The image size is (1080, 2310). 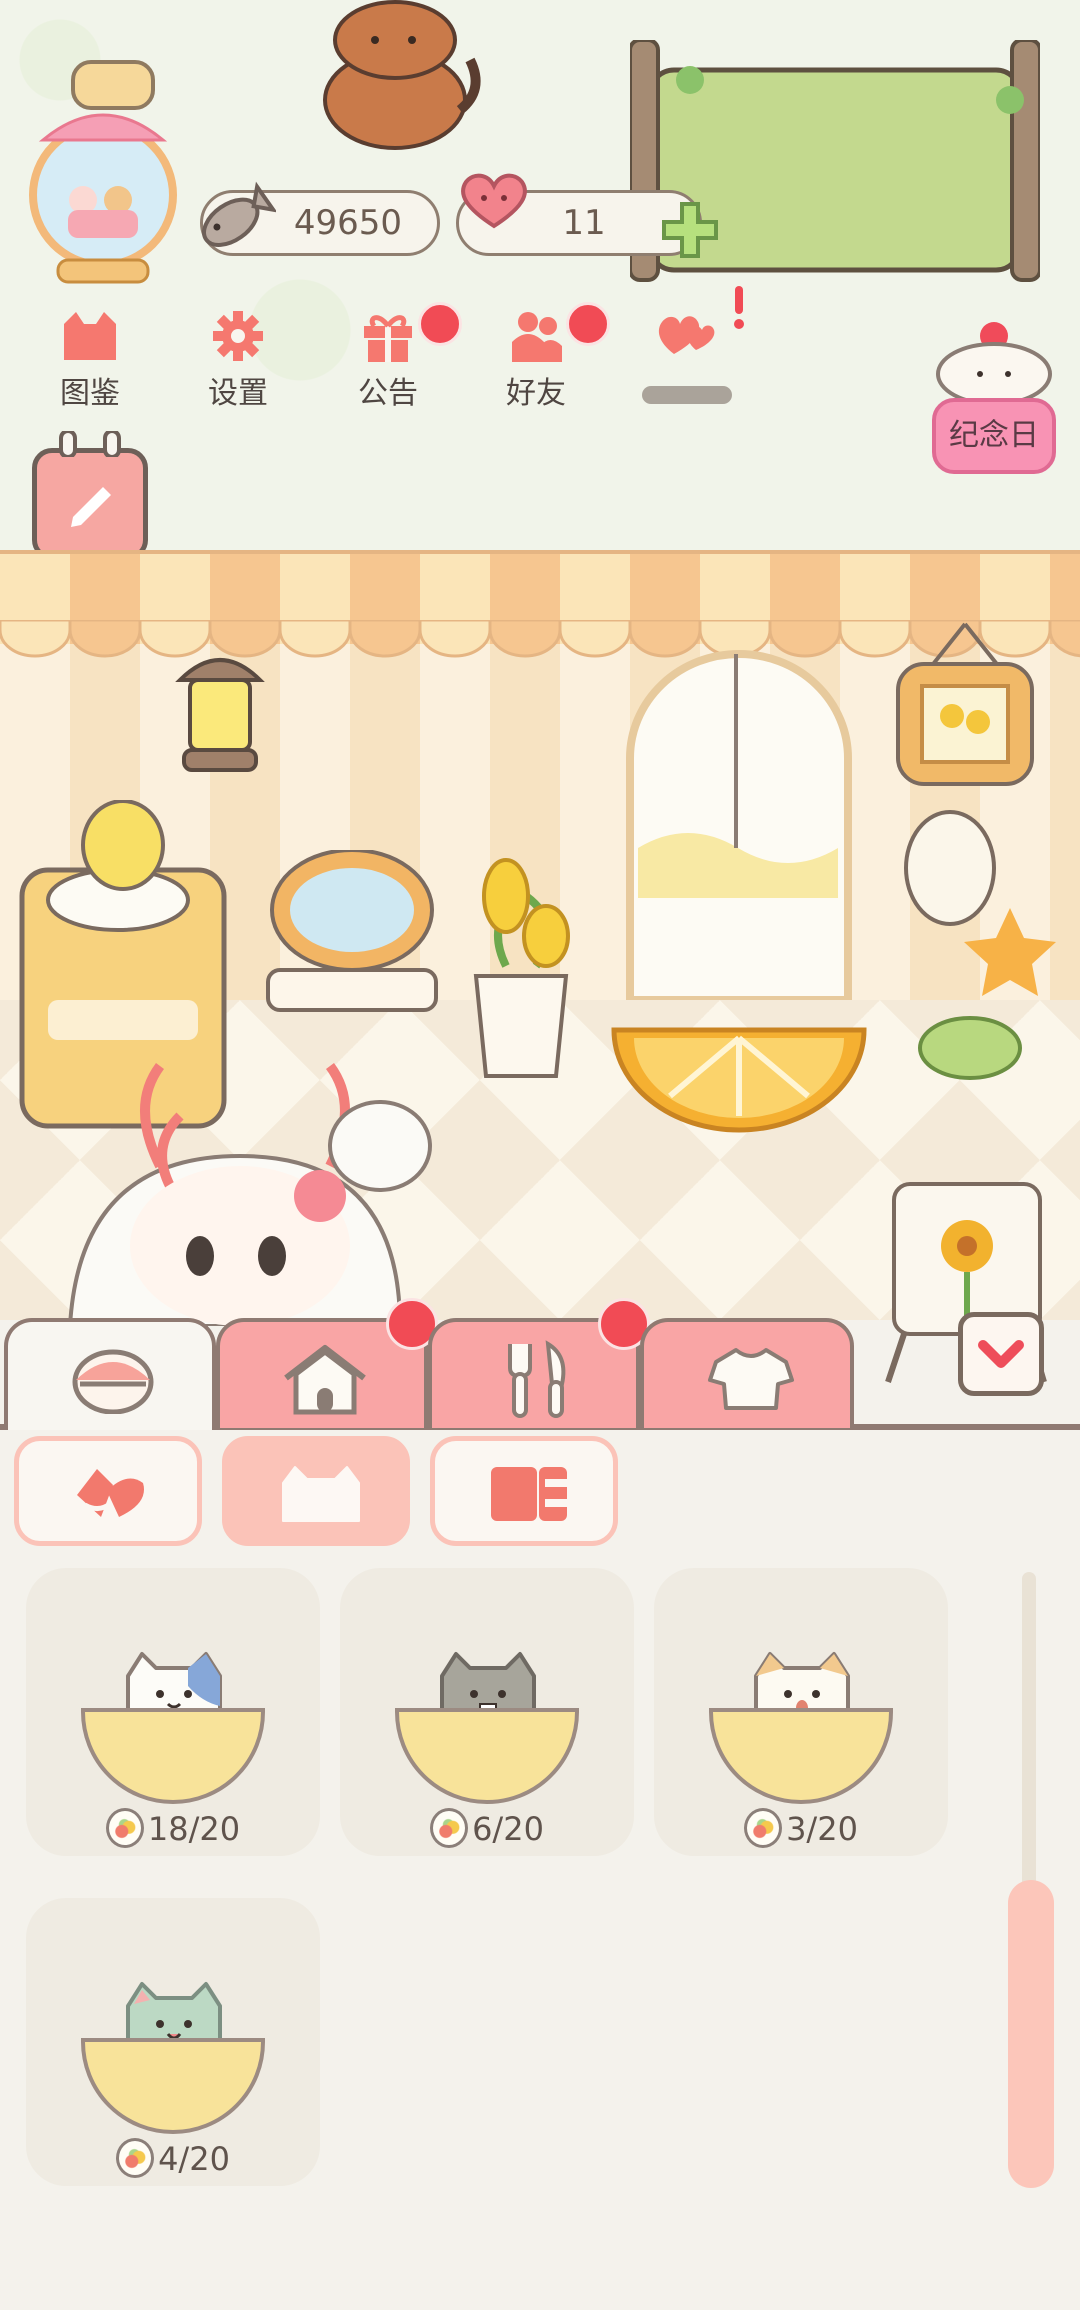 I want to click on collapse-panel-button, so click(x=1001, y=1354).